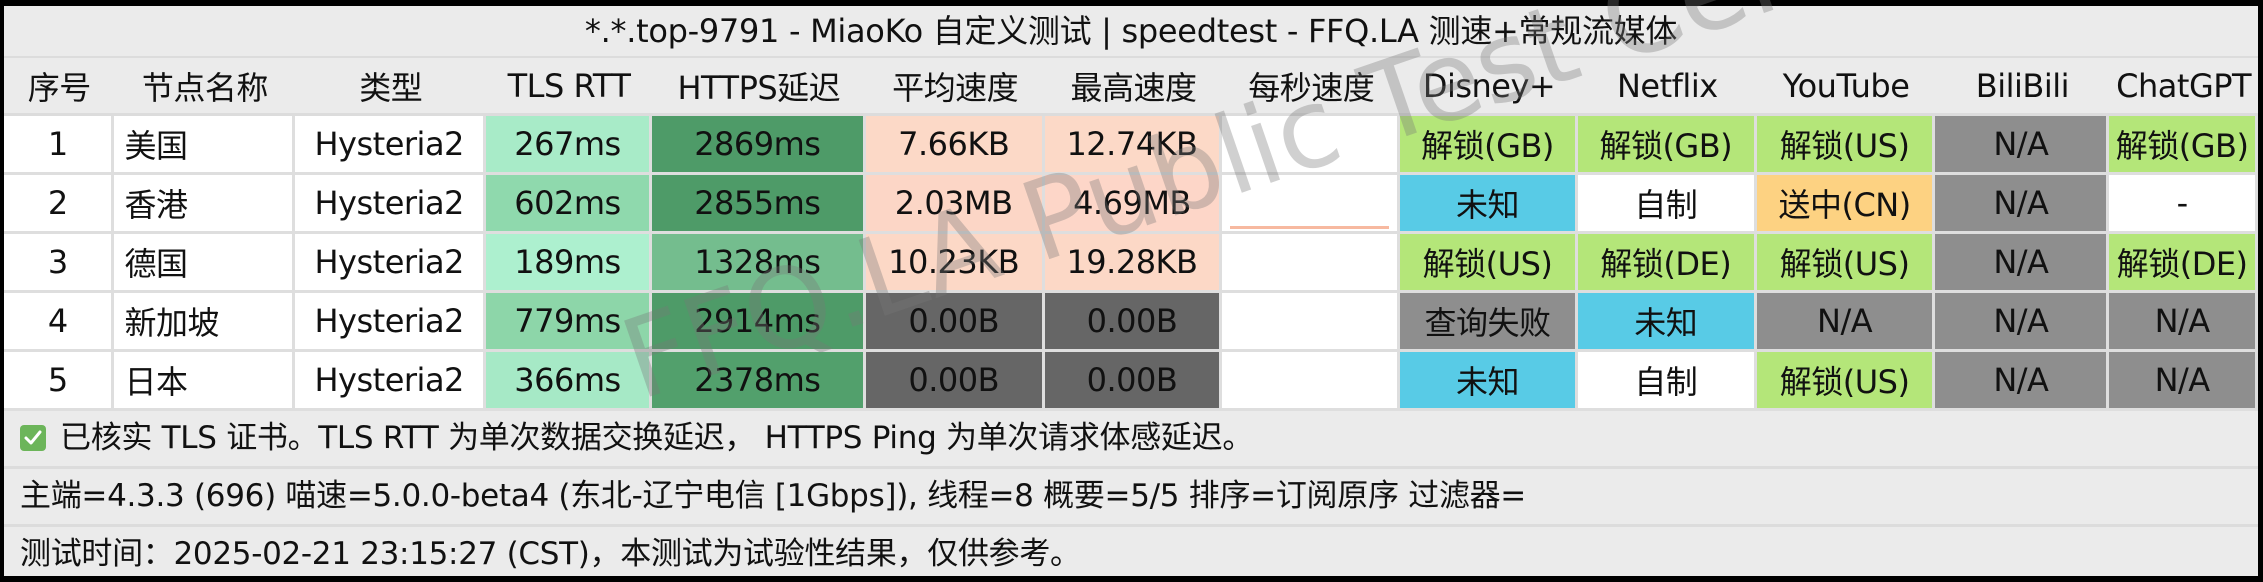  What do you see at coordinates (569, 381) in the screenshot?
I see `cell-tls-rtt: 366ms` at bounding box center [569, 381].